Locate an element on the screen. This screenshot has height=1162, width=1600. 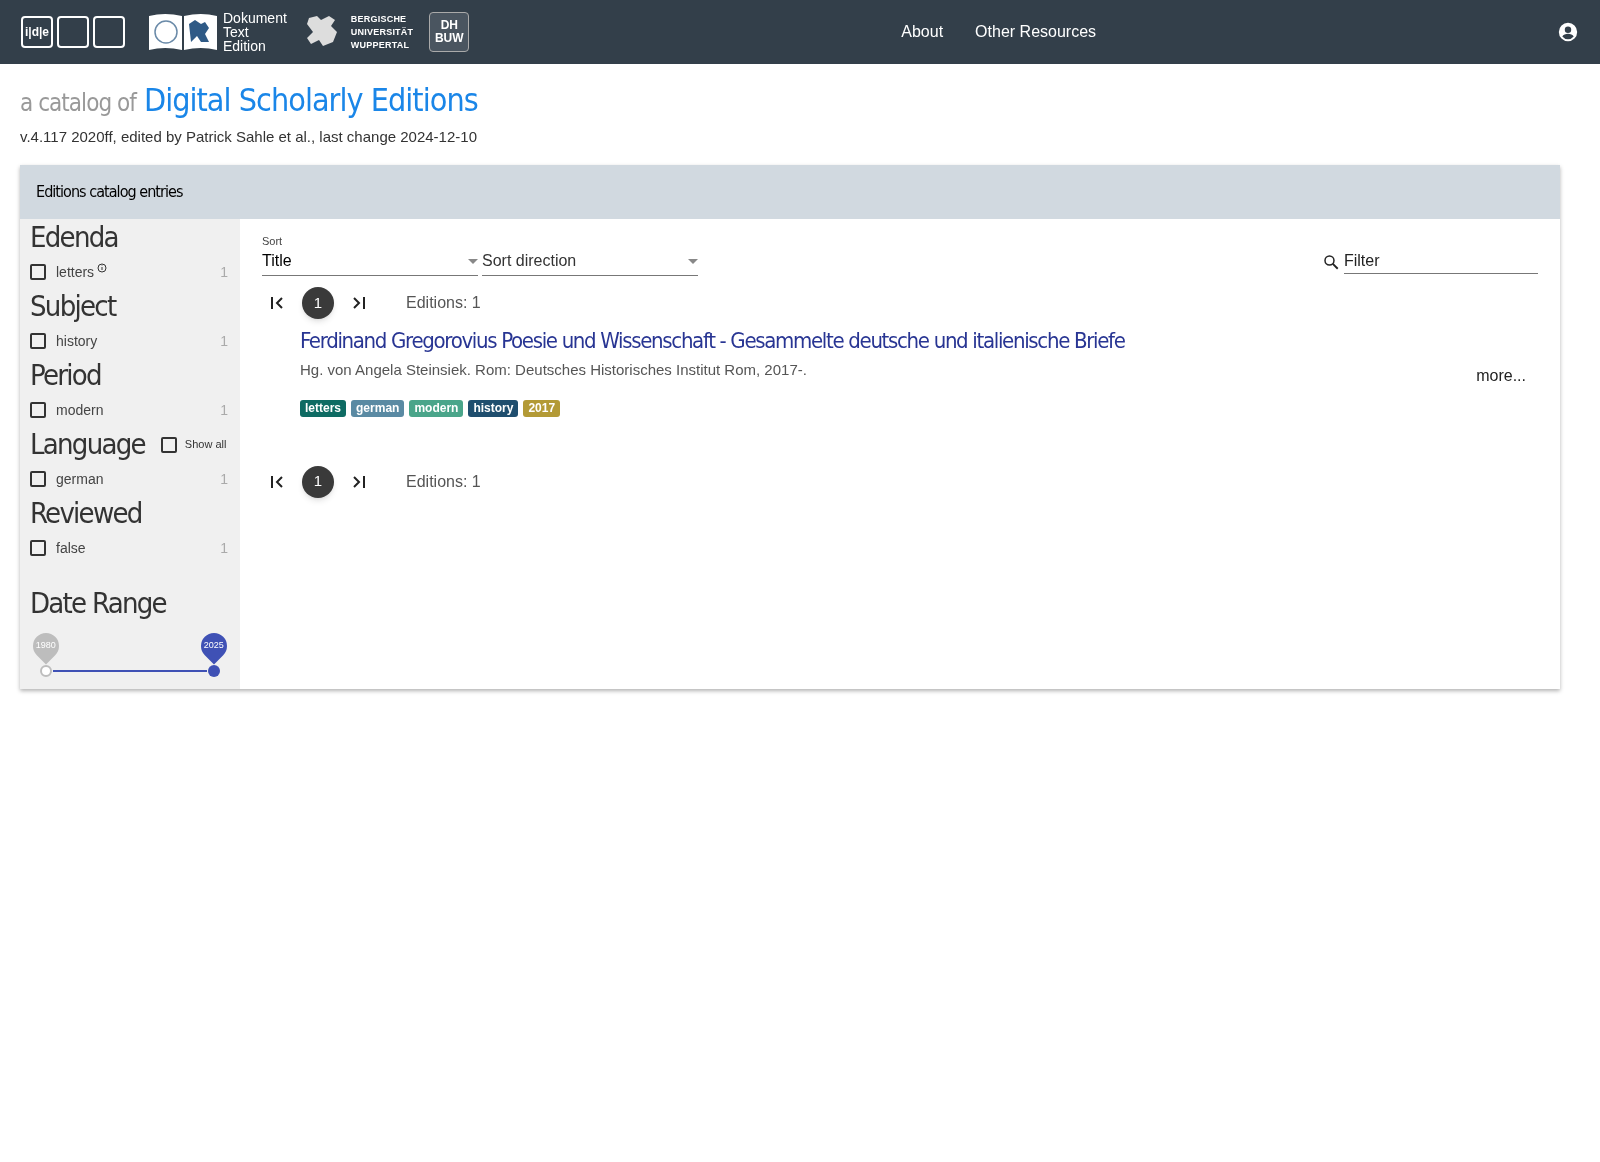
facet-title: Reviewed is located at coordinates (86, 513).